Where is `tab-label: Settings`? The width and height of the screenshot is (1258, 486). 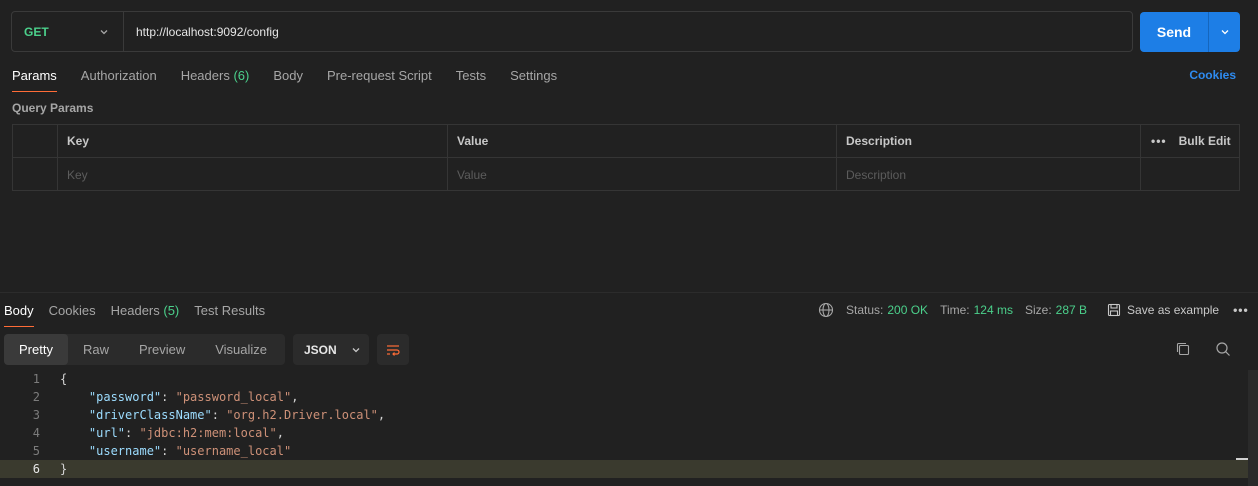 tab-label: Settings is located at coordinates (534, 75).